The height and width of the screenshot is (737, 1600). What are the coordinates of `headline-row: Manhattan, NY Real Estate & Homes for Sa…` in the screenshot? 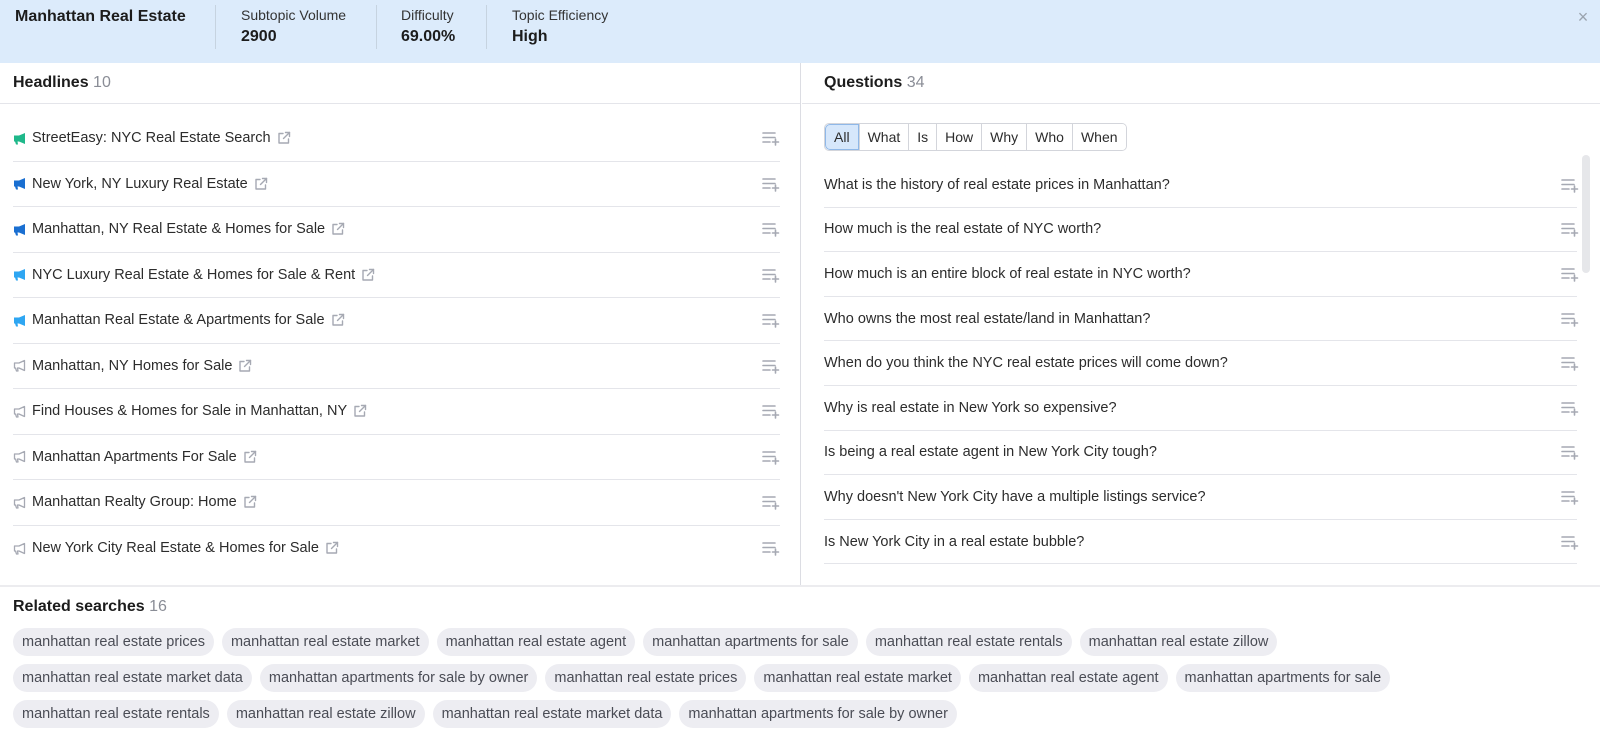 It's located at (396, 230).